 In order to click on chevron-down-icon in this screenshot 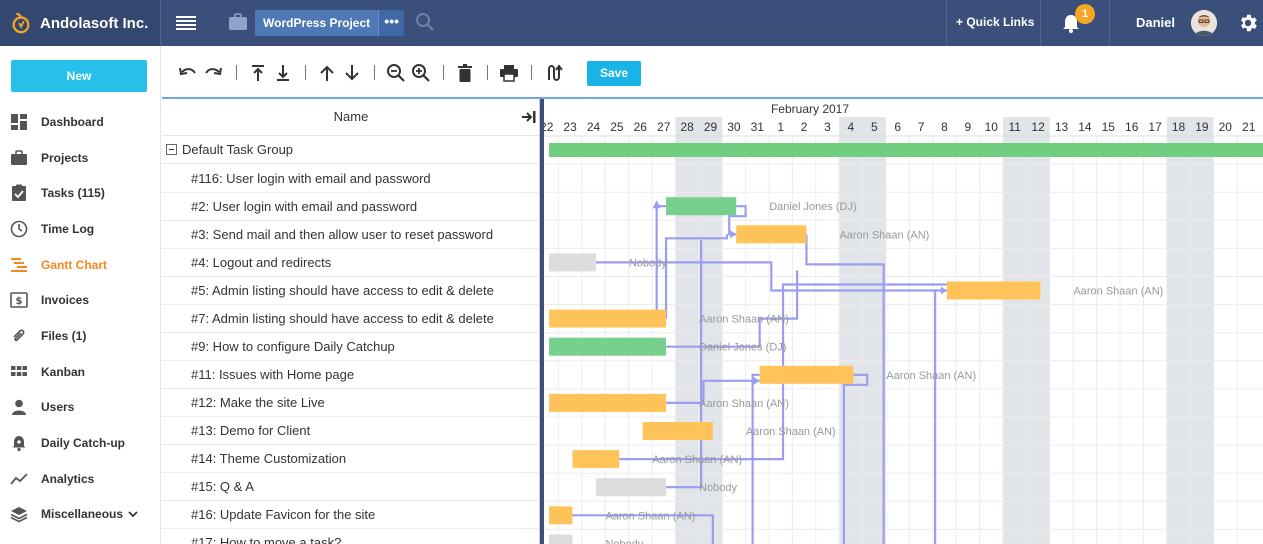, I will do `click(133, 514)`.